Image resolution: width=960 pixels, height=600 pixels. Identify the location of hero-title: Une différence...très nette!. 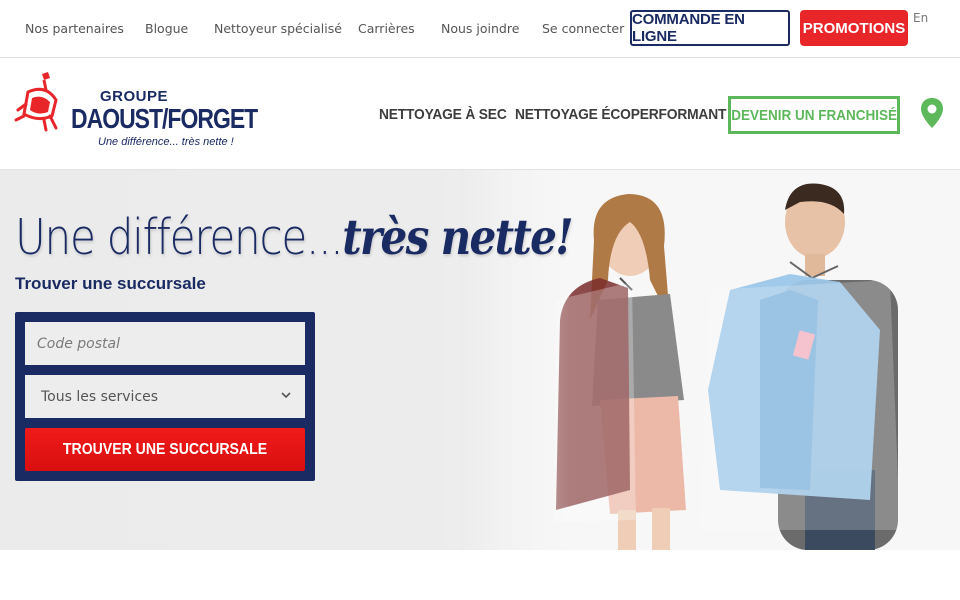
(294, 237).